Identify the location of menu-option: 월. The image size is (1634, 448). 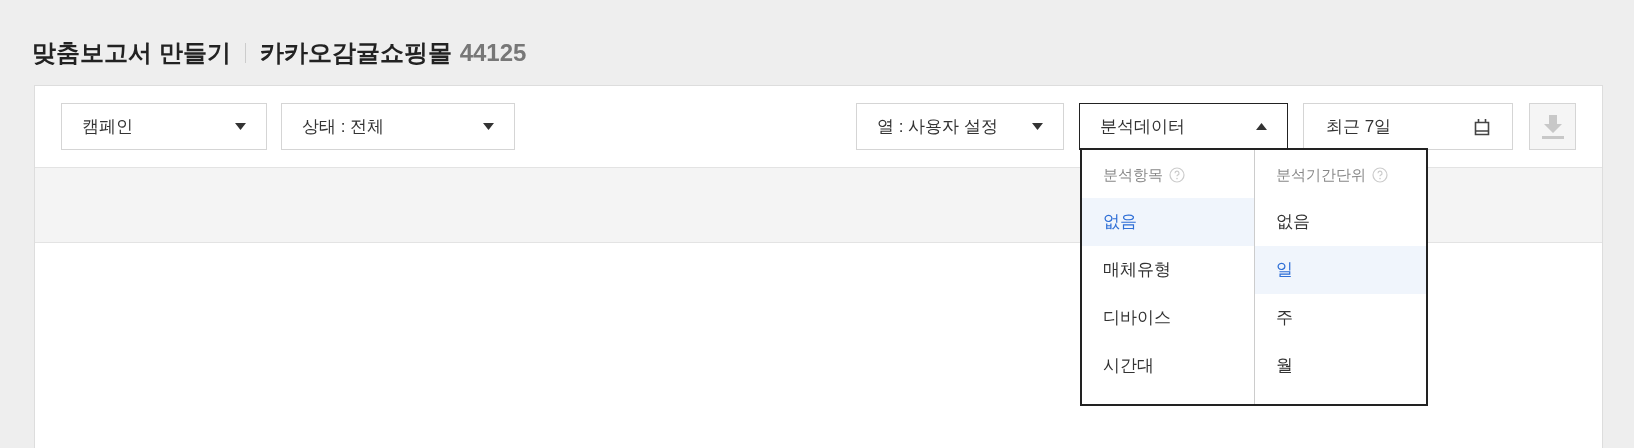
(1340, 366).